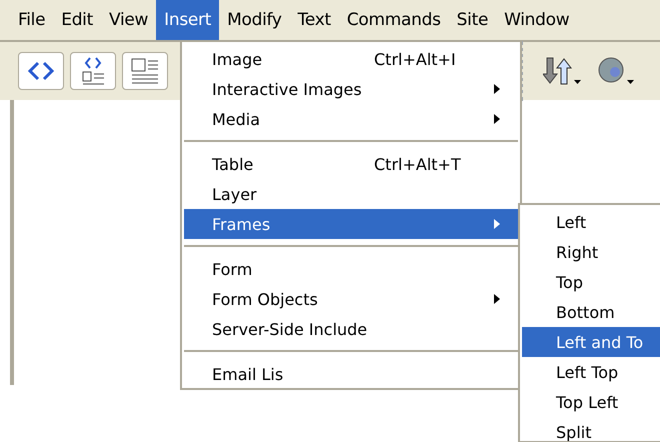 This screenshot has width=660, height=442. I want to click on menu-item: Split, so click(591, 429).